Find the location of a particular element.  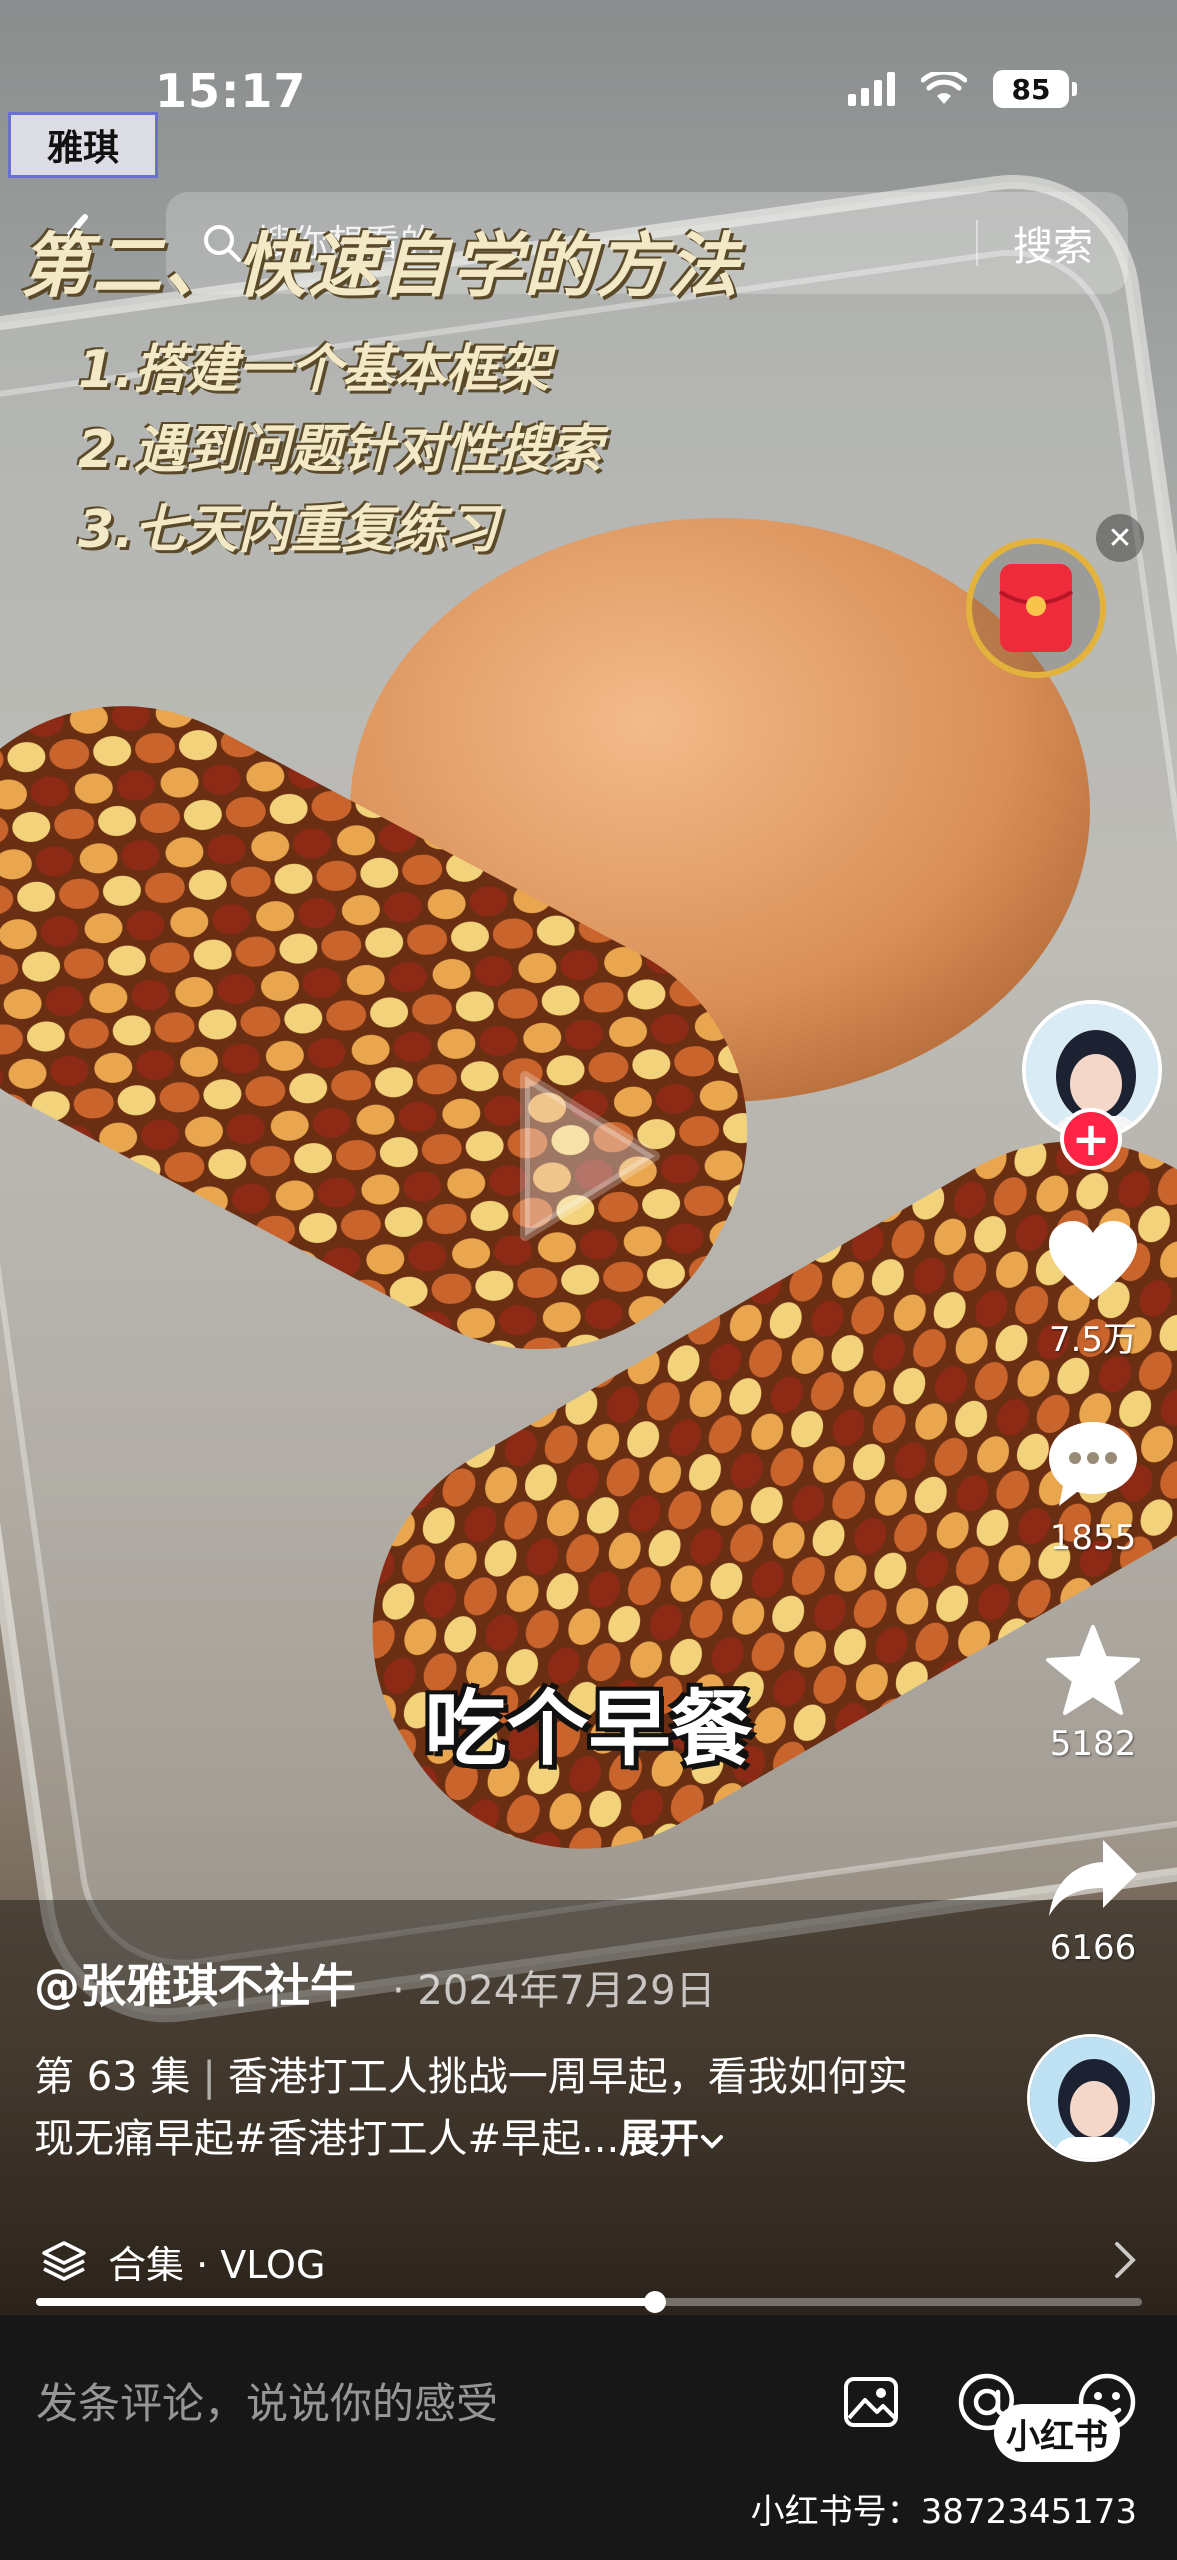

collection-avatar is located at coordinates (1091, 2098).